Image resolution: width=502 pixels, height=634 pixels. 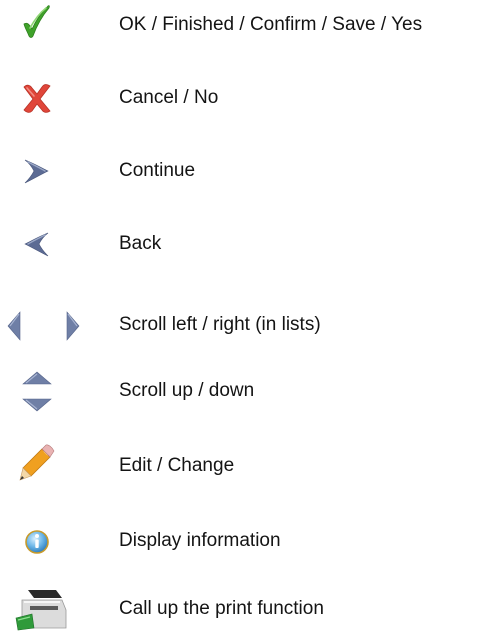 What do you see at coordinates (45, 541) in the screenshot?
I see `info-icon` at bounding box center [45, 541].